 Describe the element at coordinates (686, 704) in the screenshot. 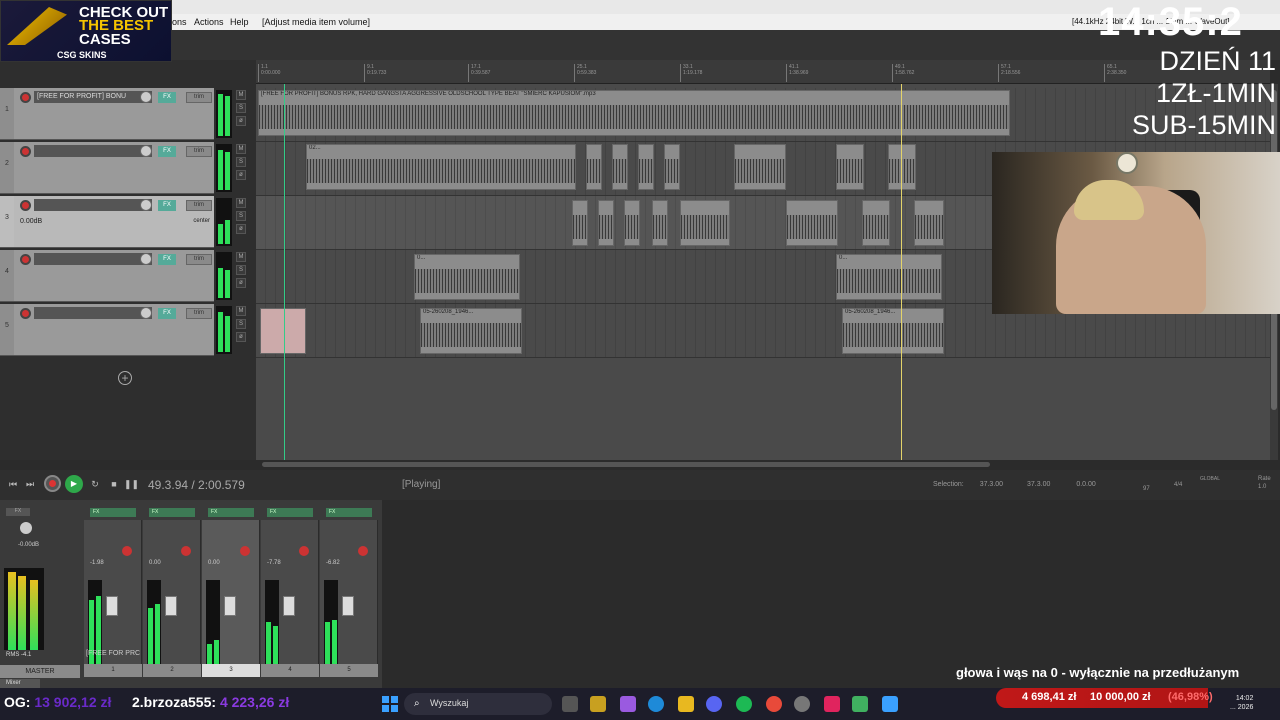

I see `explorer-icon` at that location.